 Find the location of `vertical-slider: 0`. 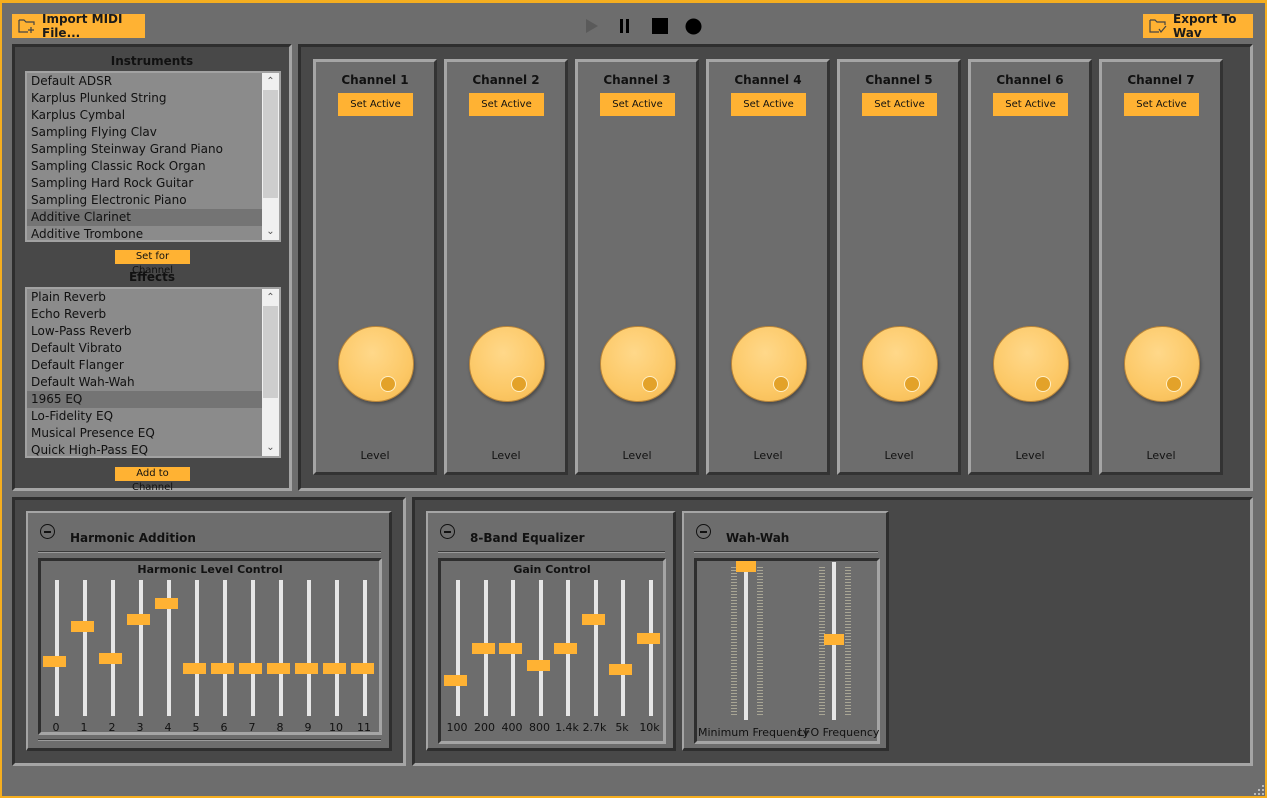

vertical-slider: 0 is located at coordinates (57, 658).